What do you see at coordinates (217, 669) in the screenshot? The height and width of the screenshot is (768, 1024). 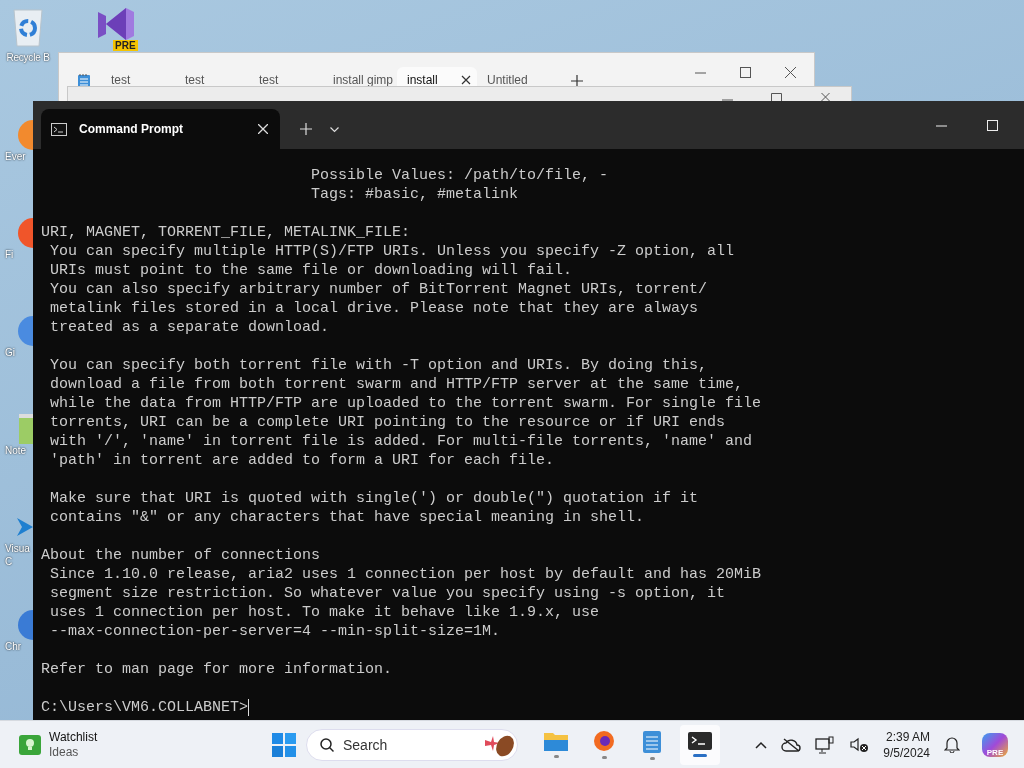 I see `terminal-line: Refer to man page for more information.` at bounding box center [217, 669].